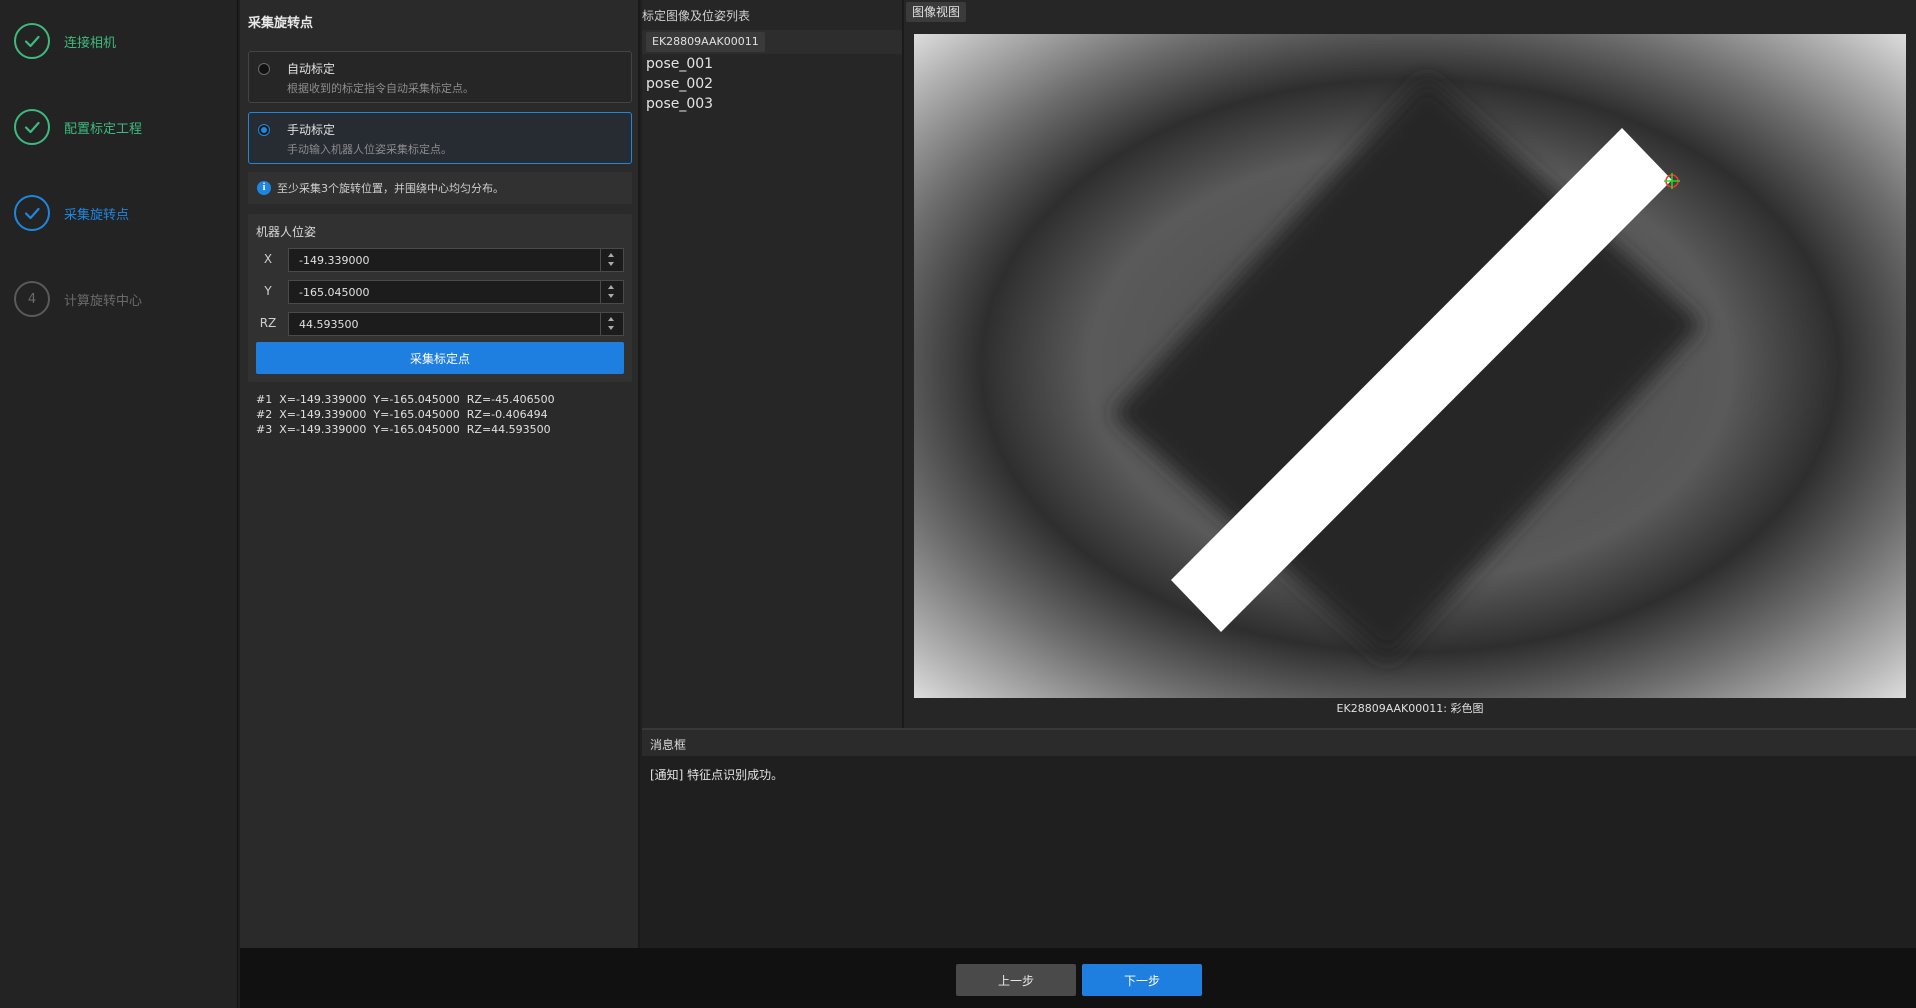 Image resolution: width=1916 pixels, height=1008 pixels. I want to click on list-item: pose_001, so click(679, 64).